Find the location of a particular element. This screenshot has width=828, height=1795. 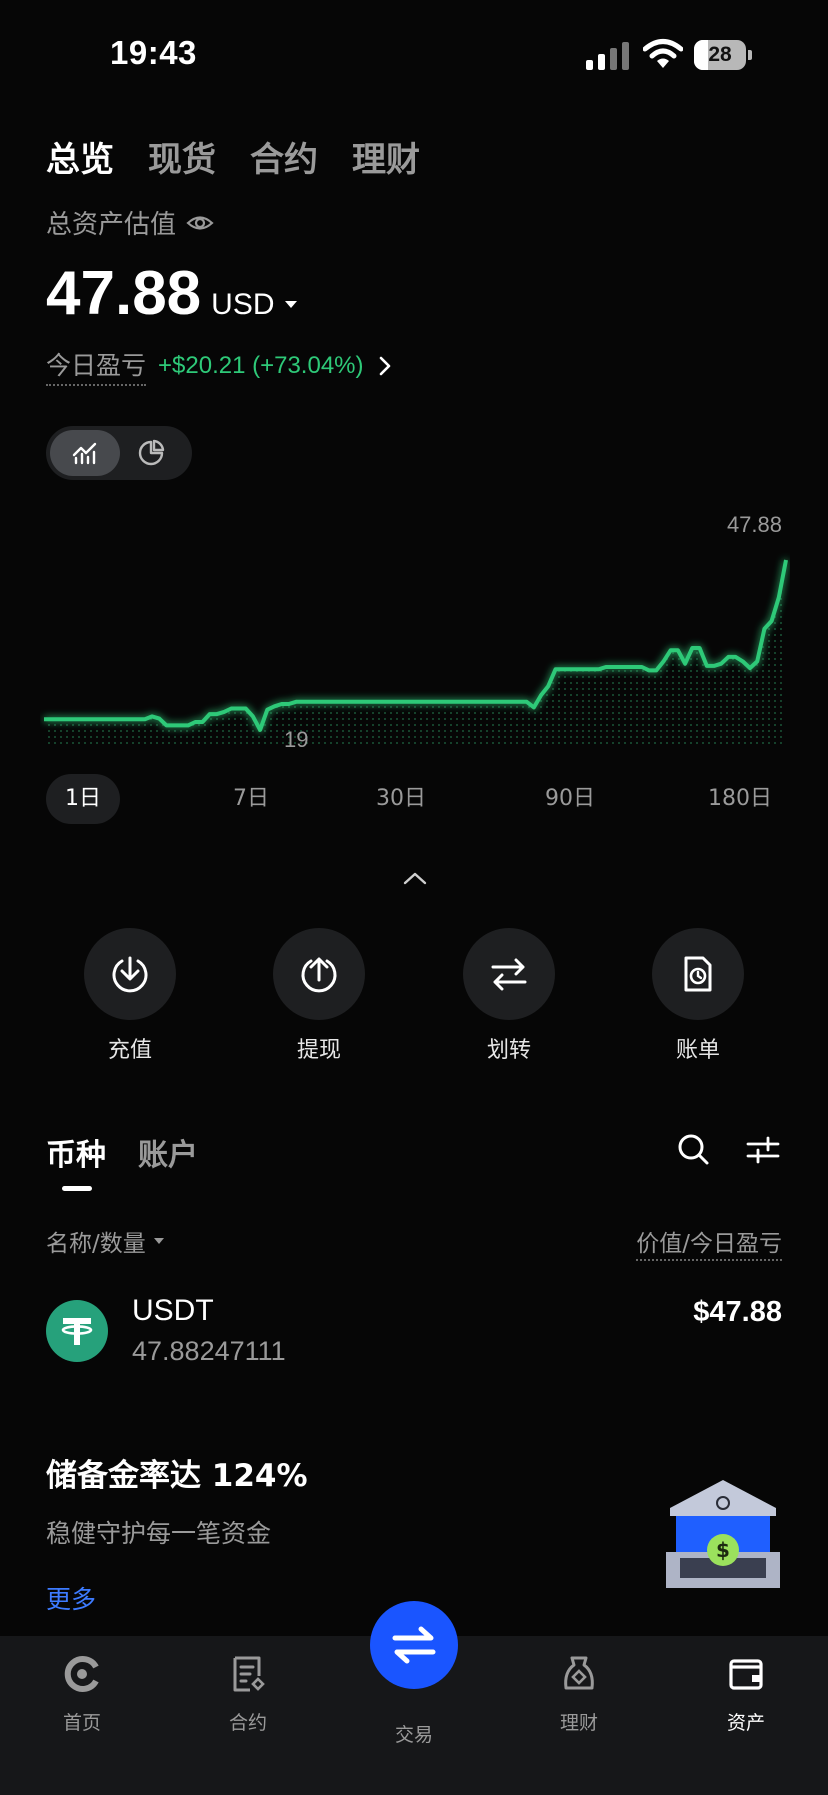

bill-icon is located at coordinates (698, 974).